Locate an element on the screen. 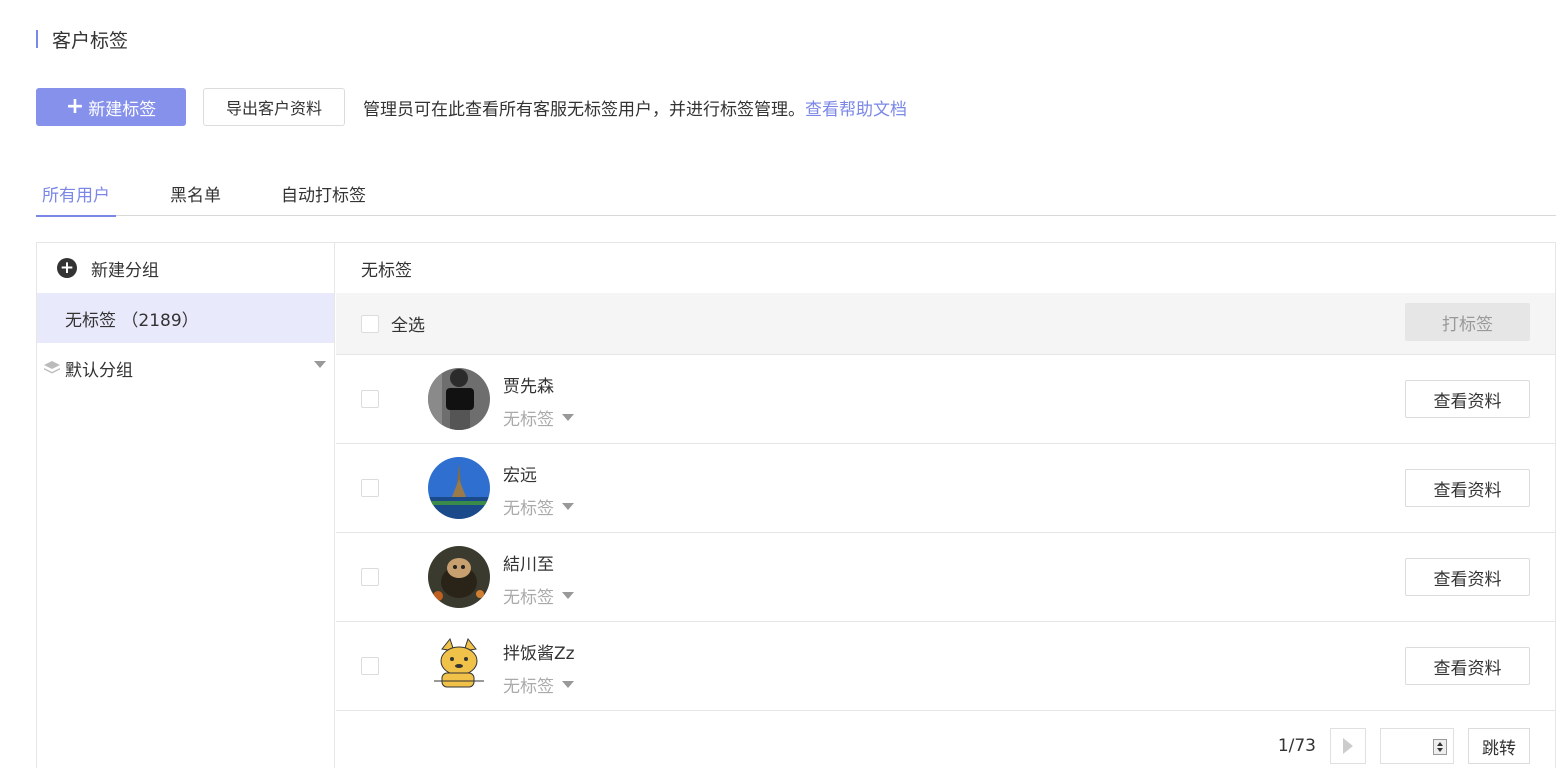  tag-button: 打标签 is located at coordinates (1467, 322).